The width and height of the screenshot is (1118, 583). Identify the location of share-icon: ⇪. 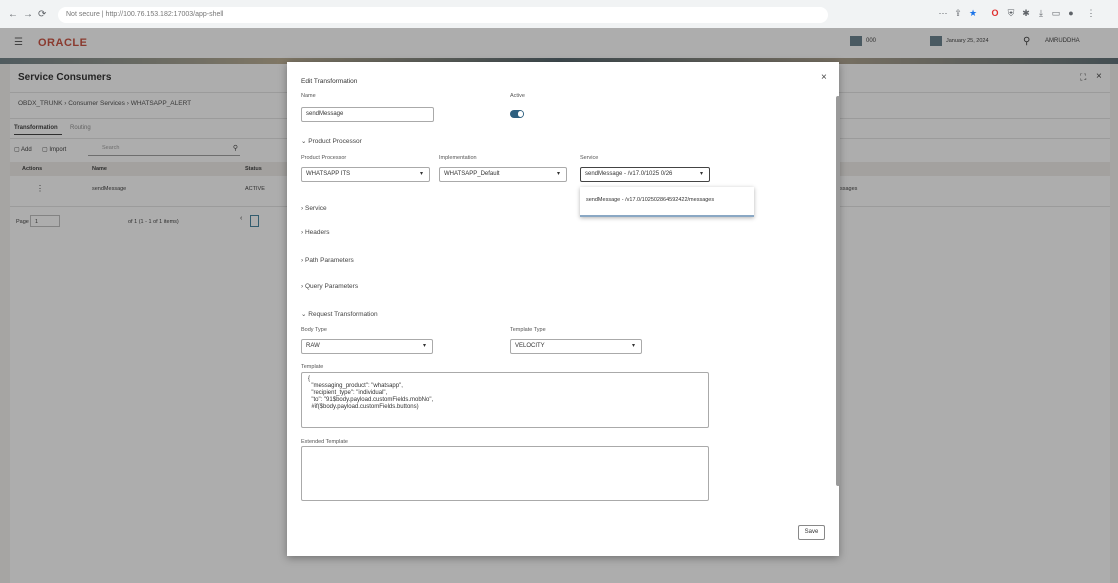
(958, 13).